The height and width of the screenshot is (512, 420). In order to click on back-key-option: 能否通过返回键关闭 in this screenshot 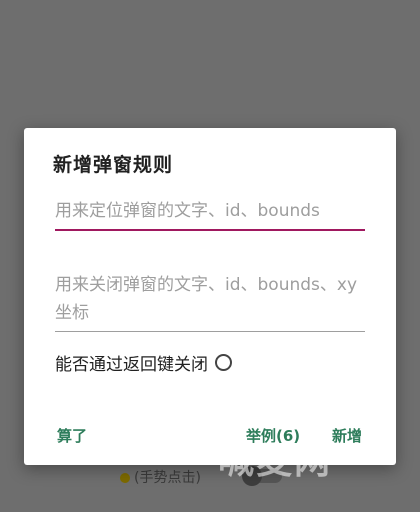, I will do `click(143, 362)`.